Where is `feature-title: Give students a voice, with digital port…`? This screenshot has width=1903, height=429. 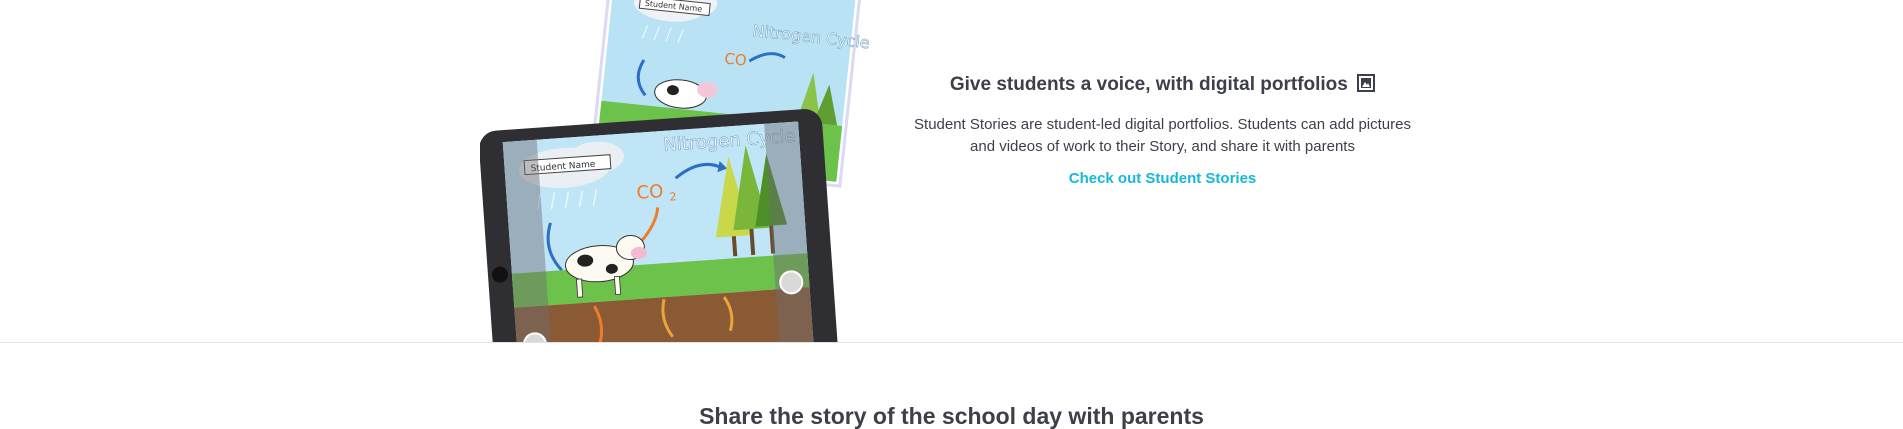 feature-title: Give students a voice, with digital port… is located at coordinates (1162, 86).